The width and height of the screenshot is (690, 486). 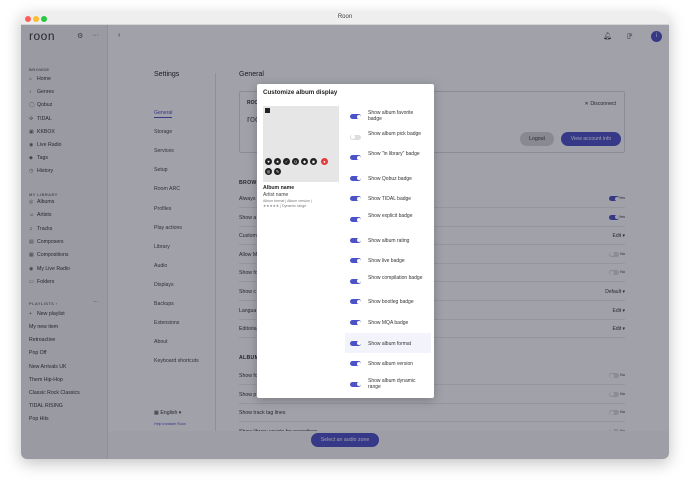 I want to click on option-row: Show album format, so click(x=388, y=342).